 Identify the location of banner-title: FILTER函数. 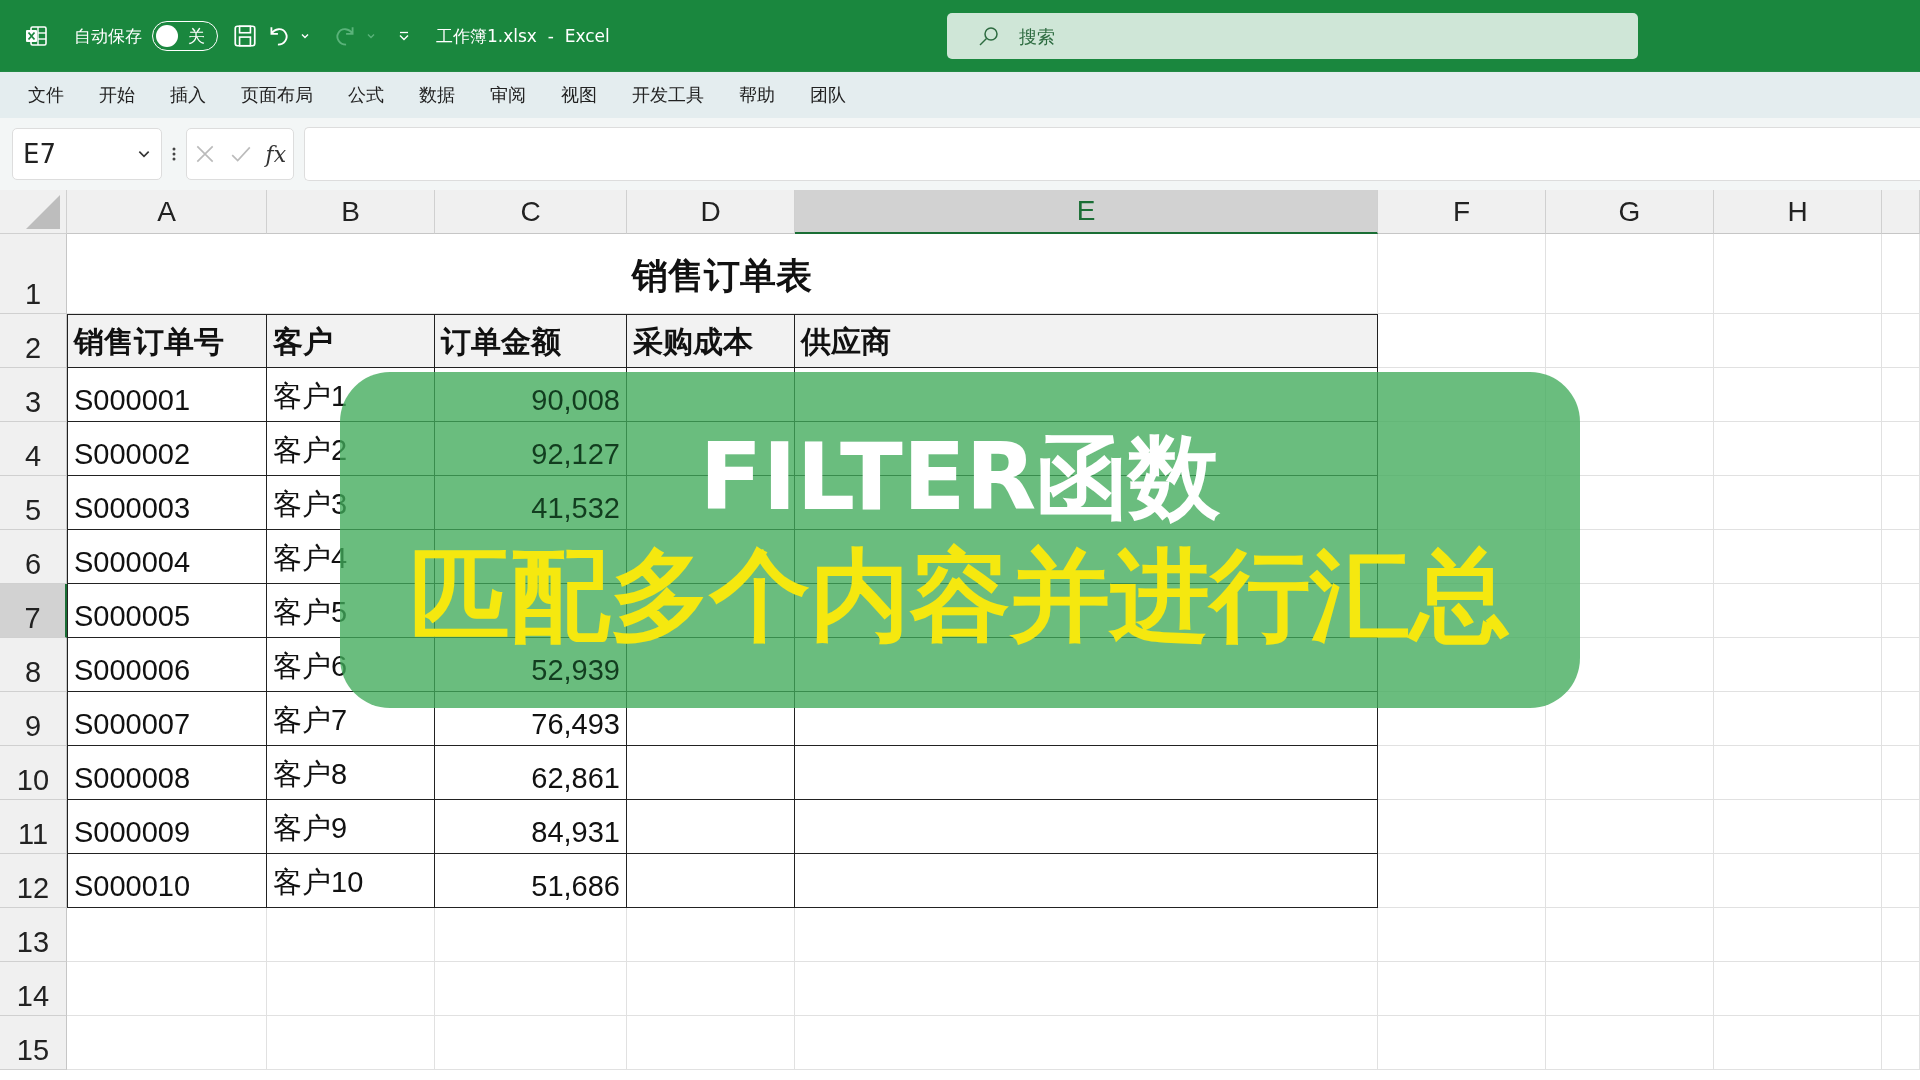
(960, 477).